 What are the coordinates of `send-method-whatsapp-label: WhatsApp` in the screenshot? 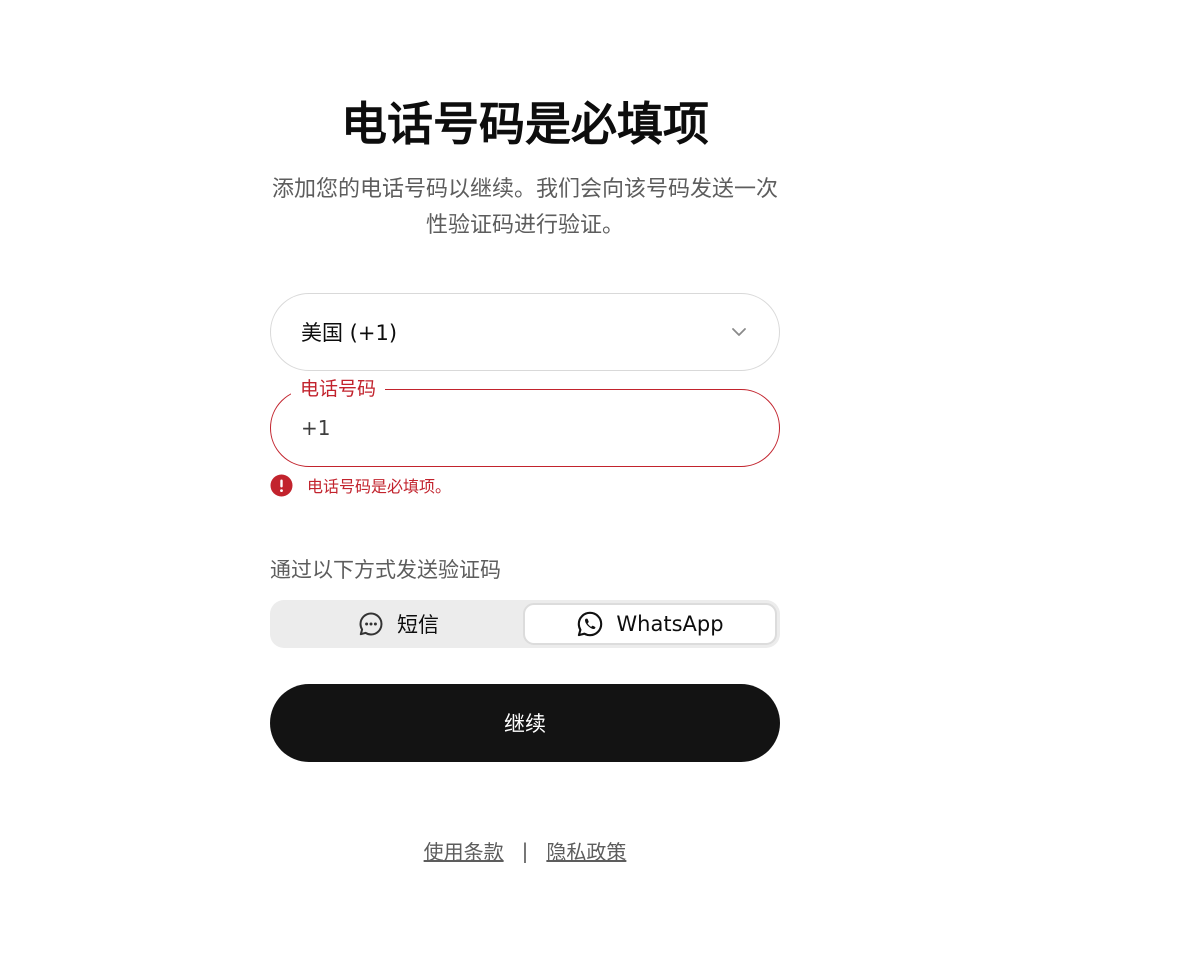 It's located at (670, 624).